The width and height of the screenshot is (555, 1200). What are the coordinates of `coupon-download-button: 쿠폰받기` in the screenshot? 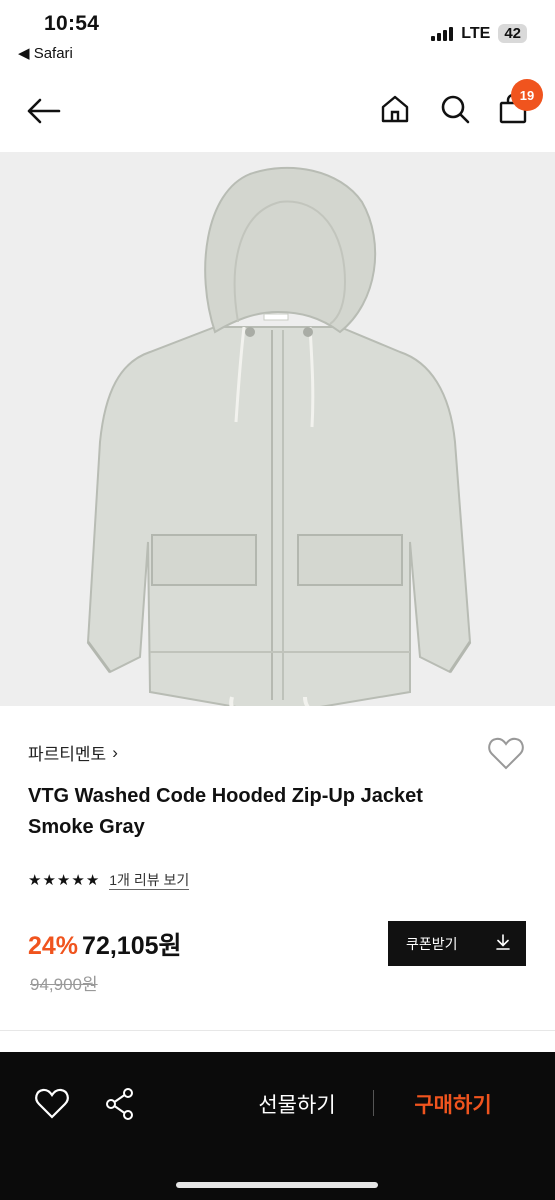 It's located at (457, 943).